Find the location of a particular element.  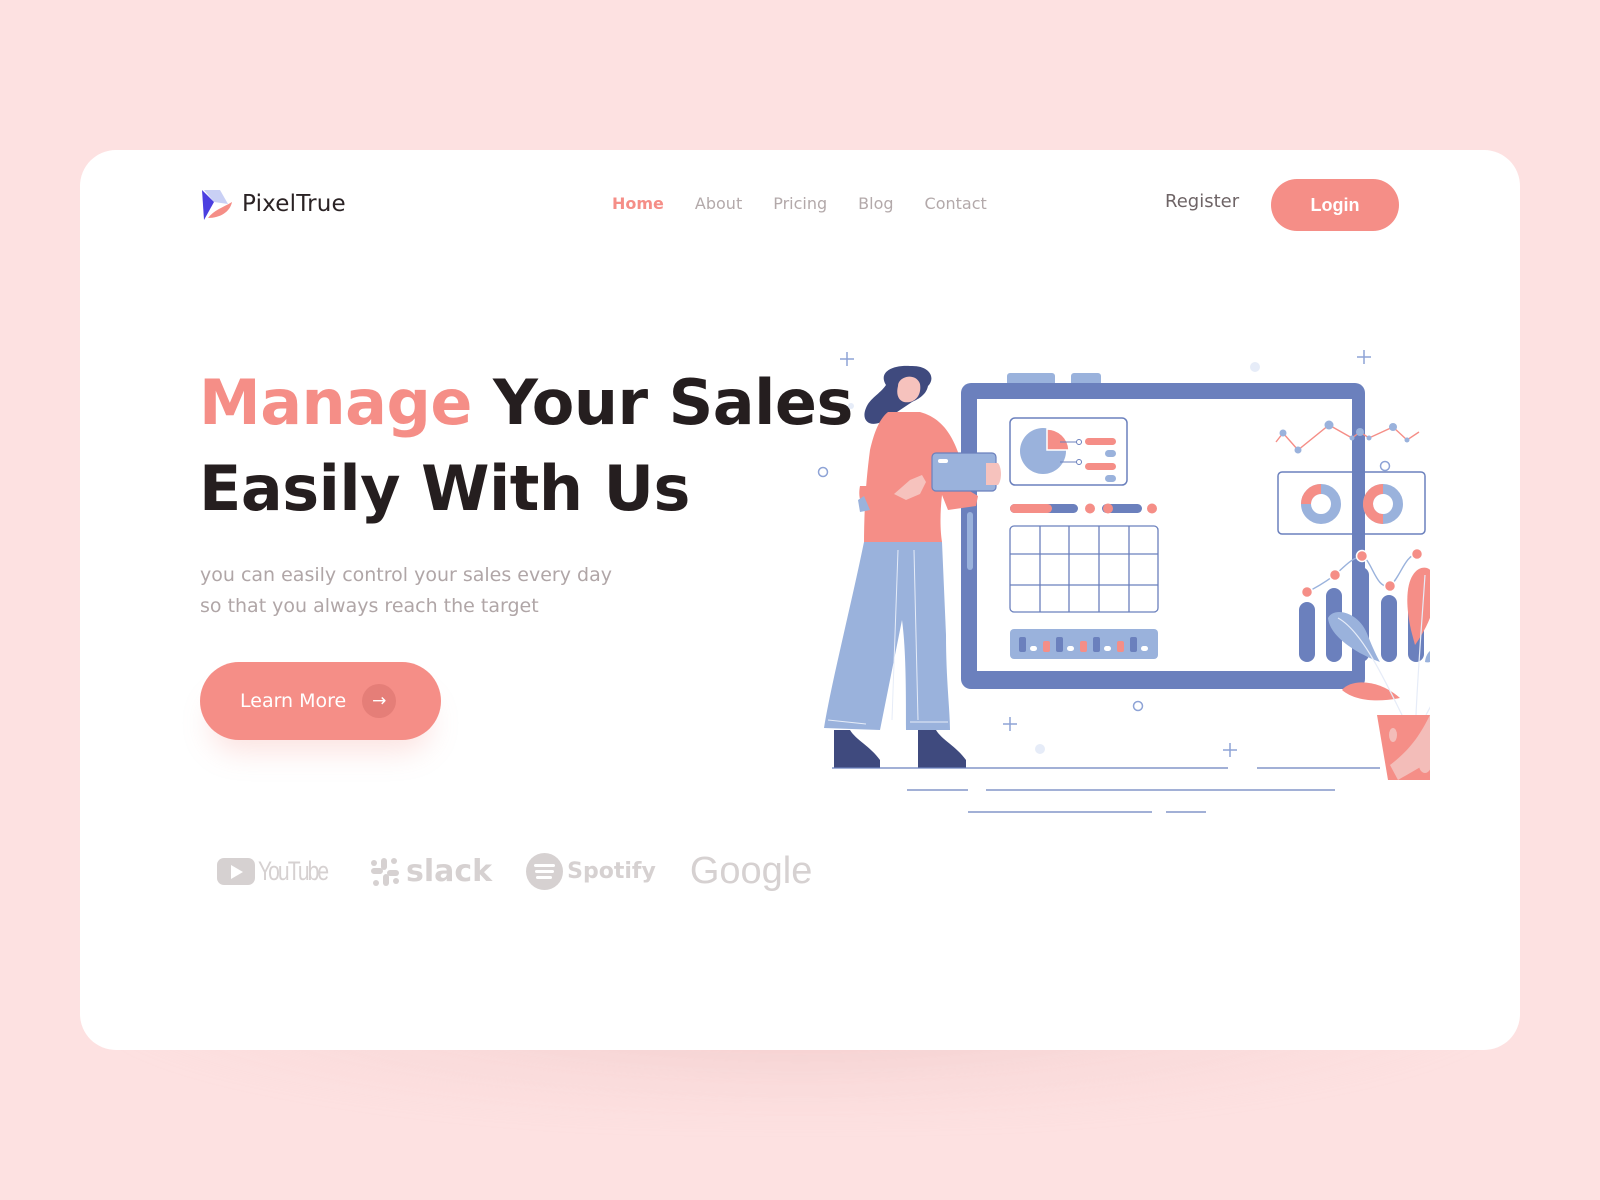

youtube-wordmark: YouTube is located at coordinates (293, 871).